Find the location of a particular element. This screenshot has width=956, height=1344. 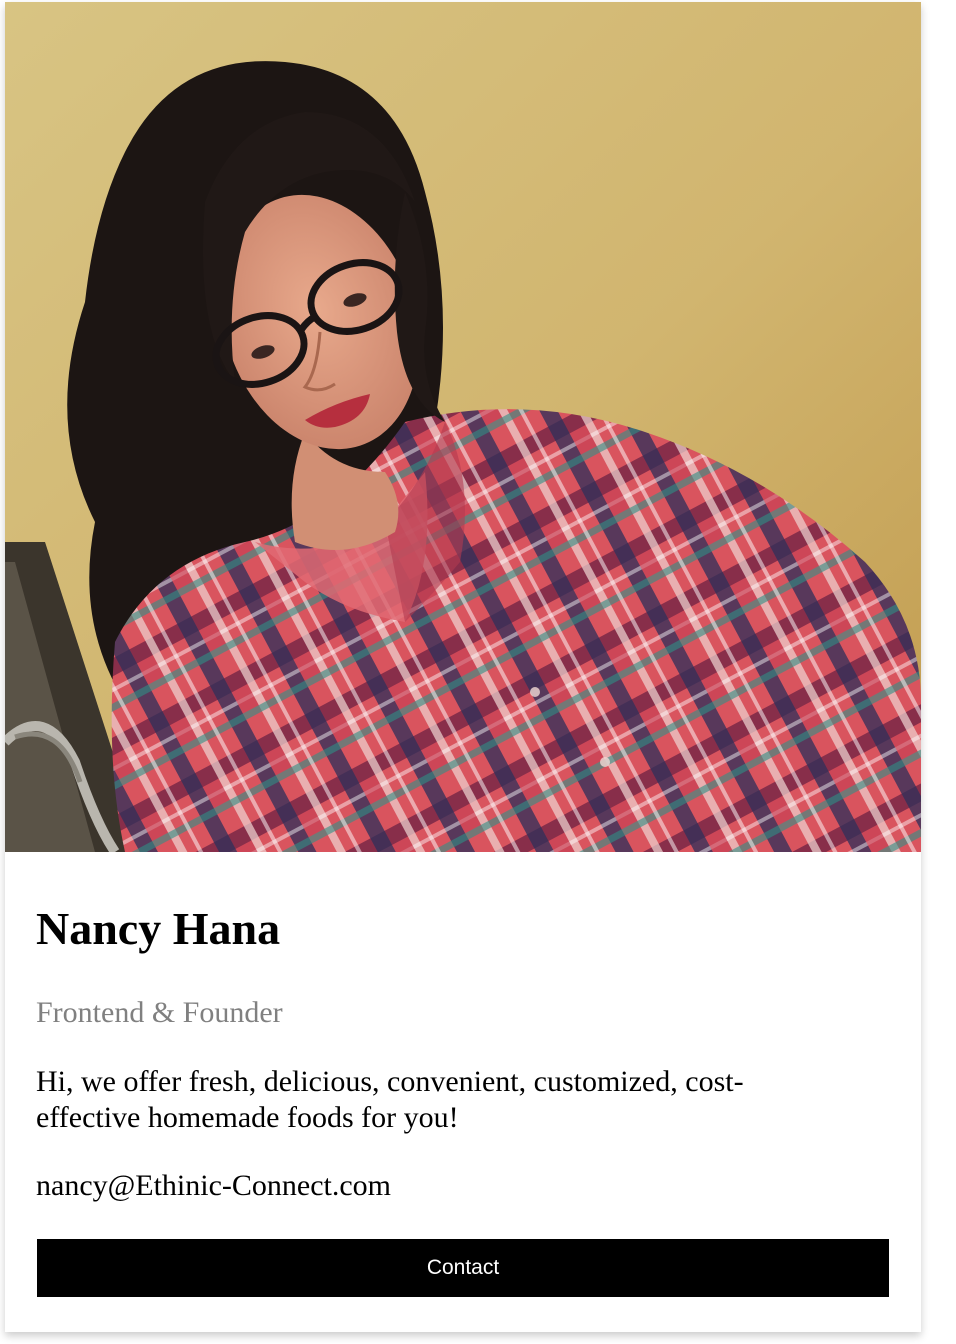

profile-name: Nancy Hana is located at coordinates (158, 928).